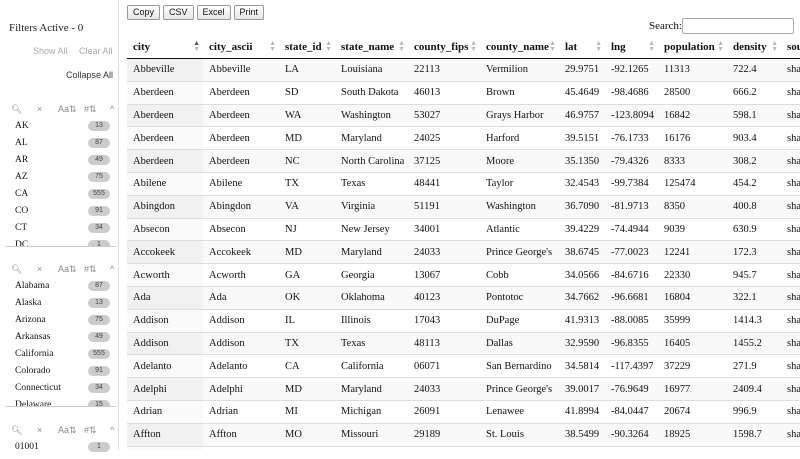 The height and width of the screenshot is (459, 800). What do you see at coordinates (61, 194) in the screenshot?
I see `filter-option: CA 555` at bounding box center [61, 194].